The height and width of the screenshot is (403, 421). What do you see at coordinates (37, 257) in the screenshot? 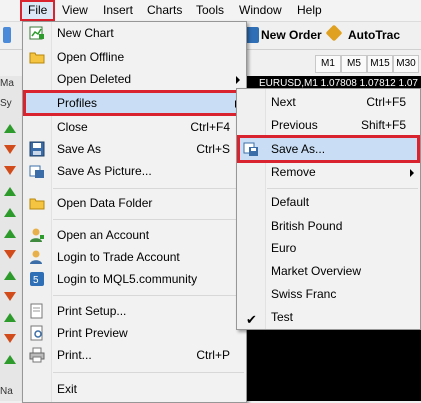
I see `login-icon` at bounding box center [37, 257].